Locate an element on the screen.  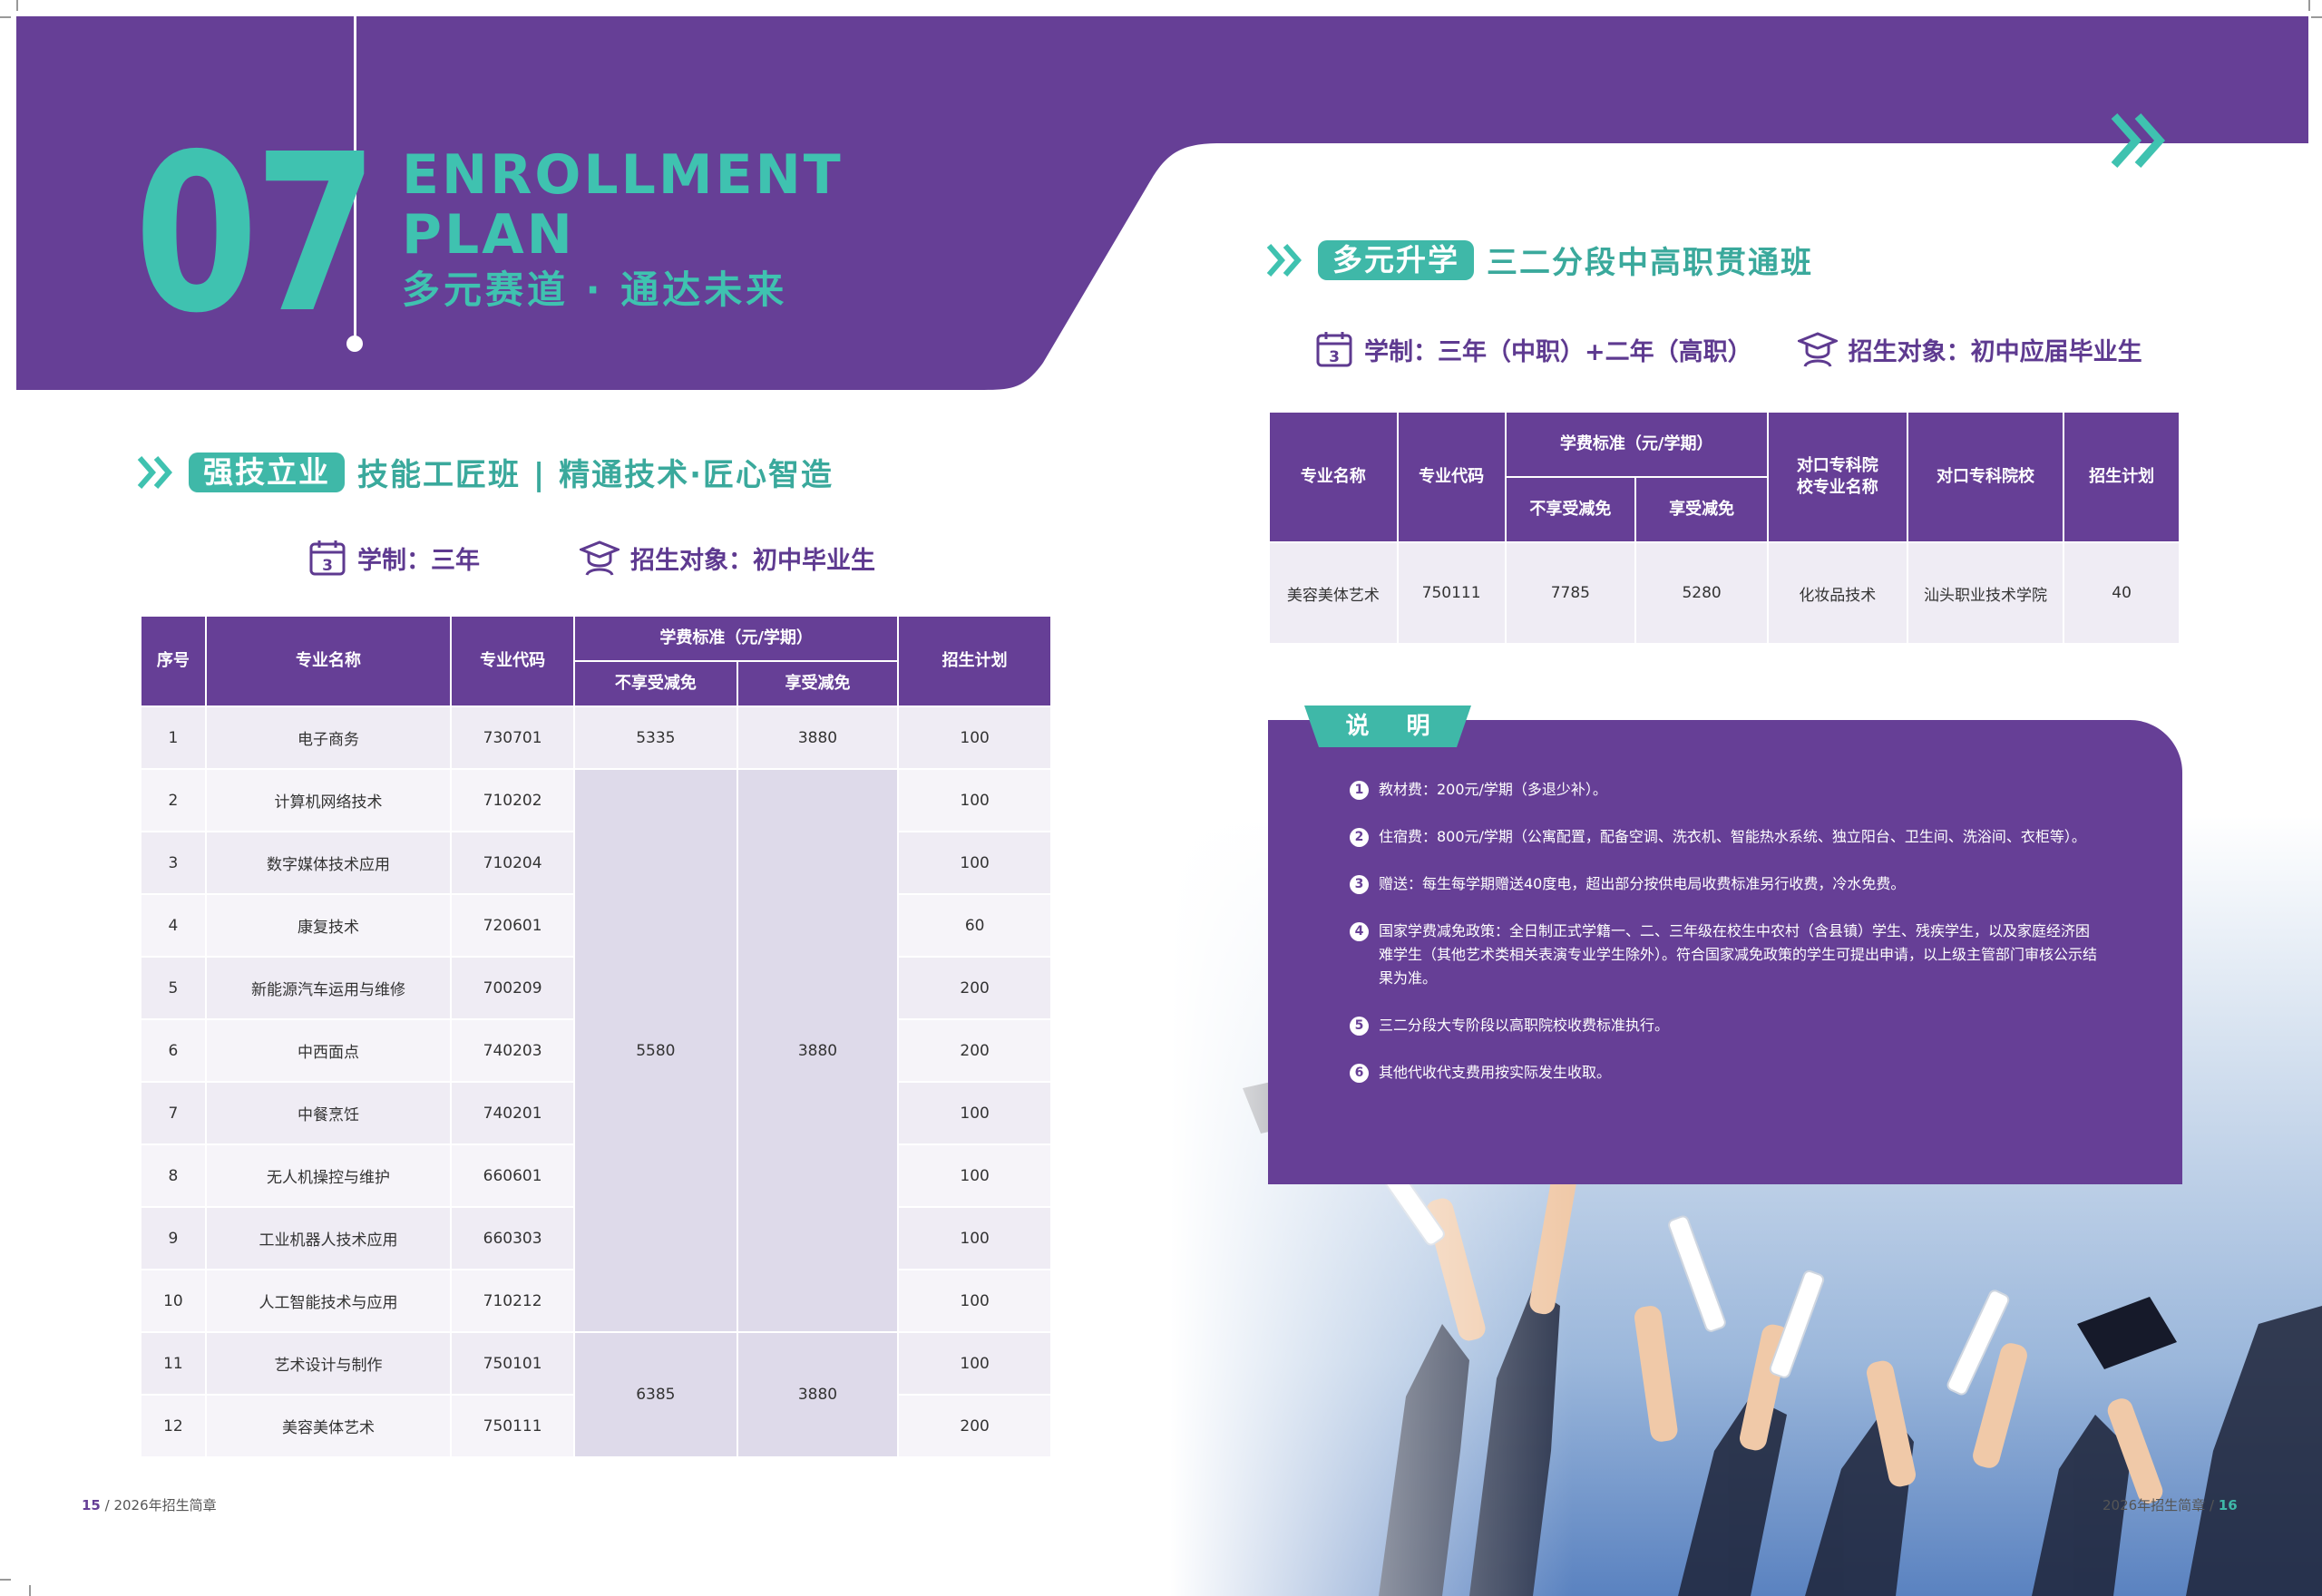
cell-no: 3 is located at coordinates (173, 863).